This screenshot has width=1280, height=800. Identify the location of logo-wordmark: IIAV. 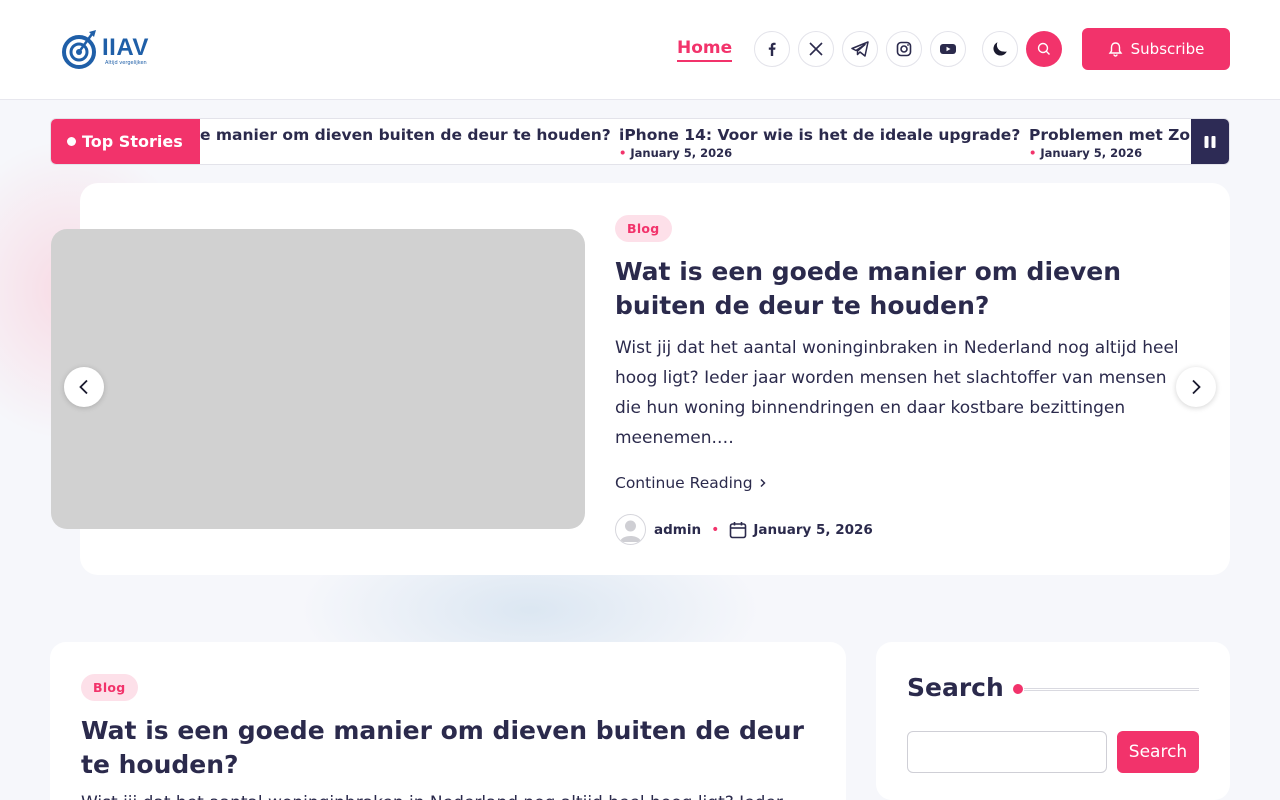
(125, 47).